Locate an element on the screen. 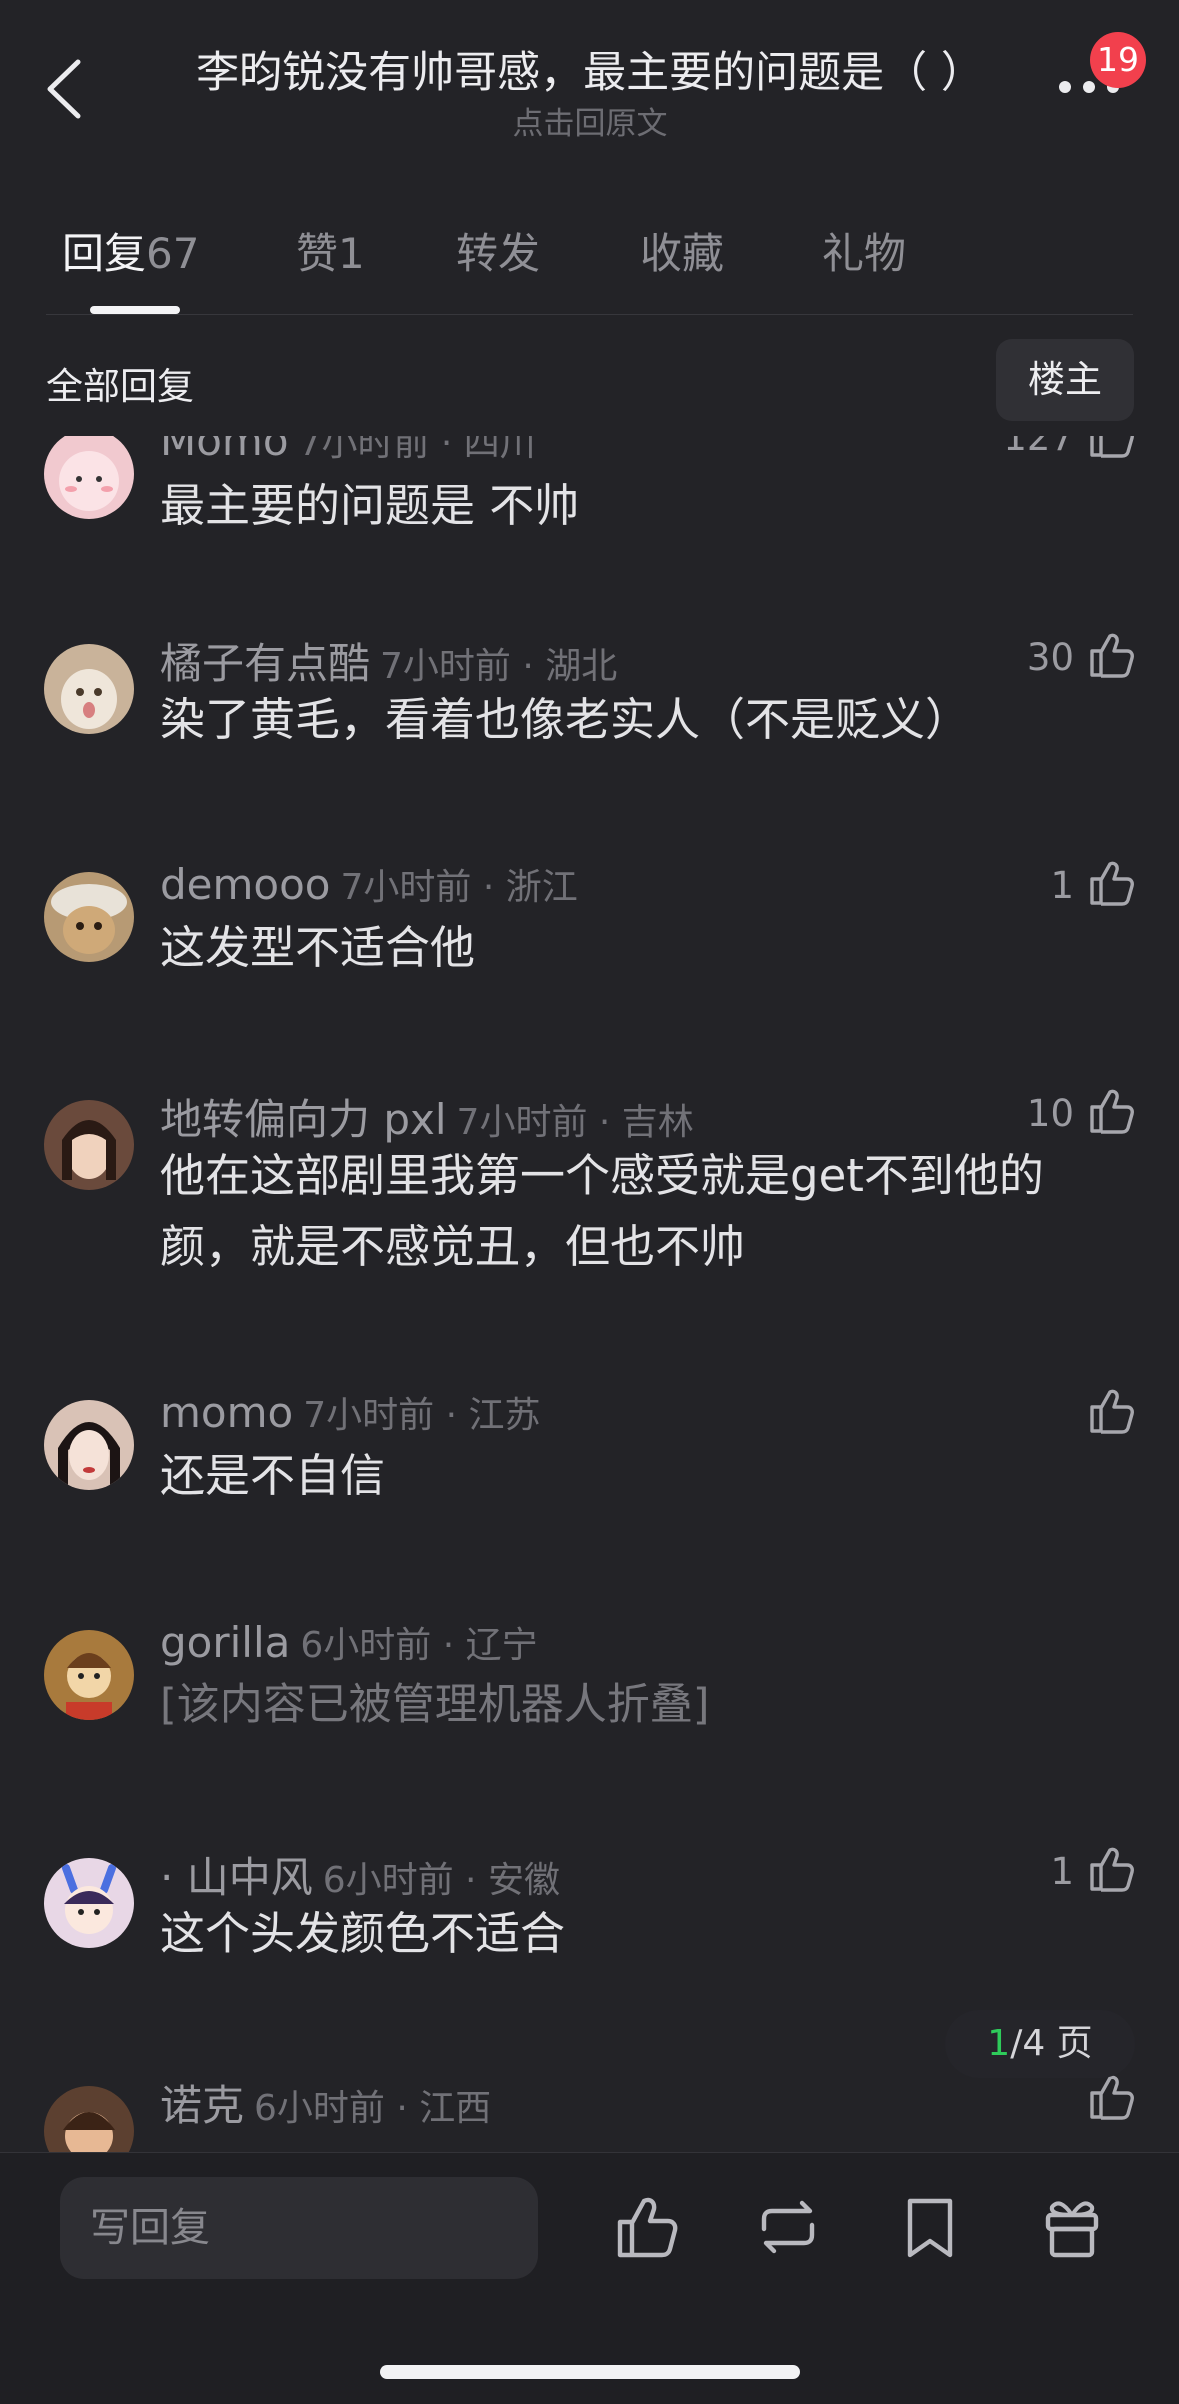 The height and width of the screenshot is (2404, 1179). comment-time-location: 7小时前 · 浙江 is located at coordinates (459, 887).